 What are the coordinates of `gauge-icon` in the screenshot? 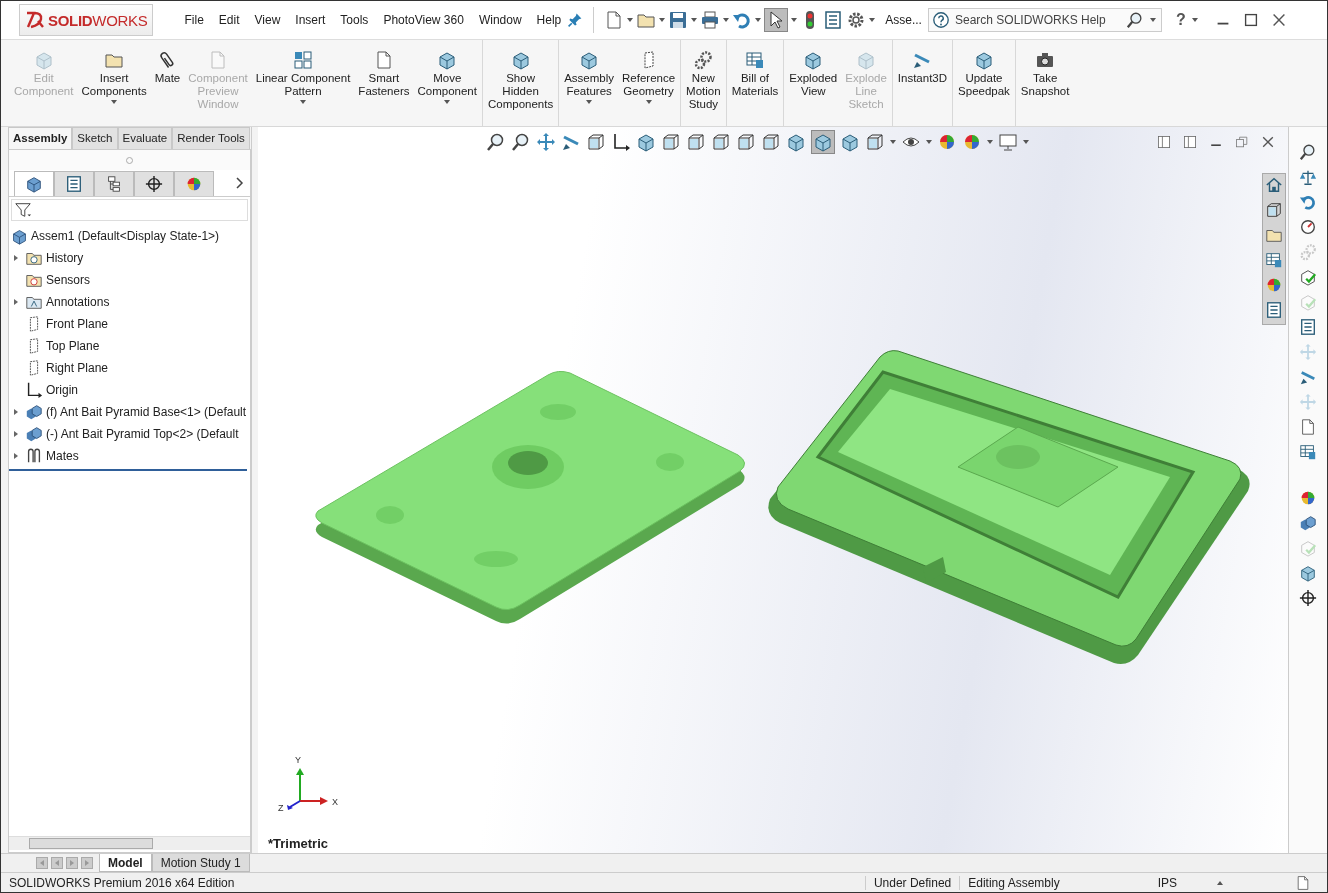 It's located at (1308, 227).